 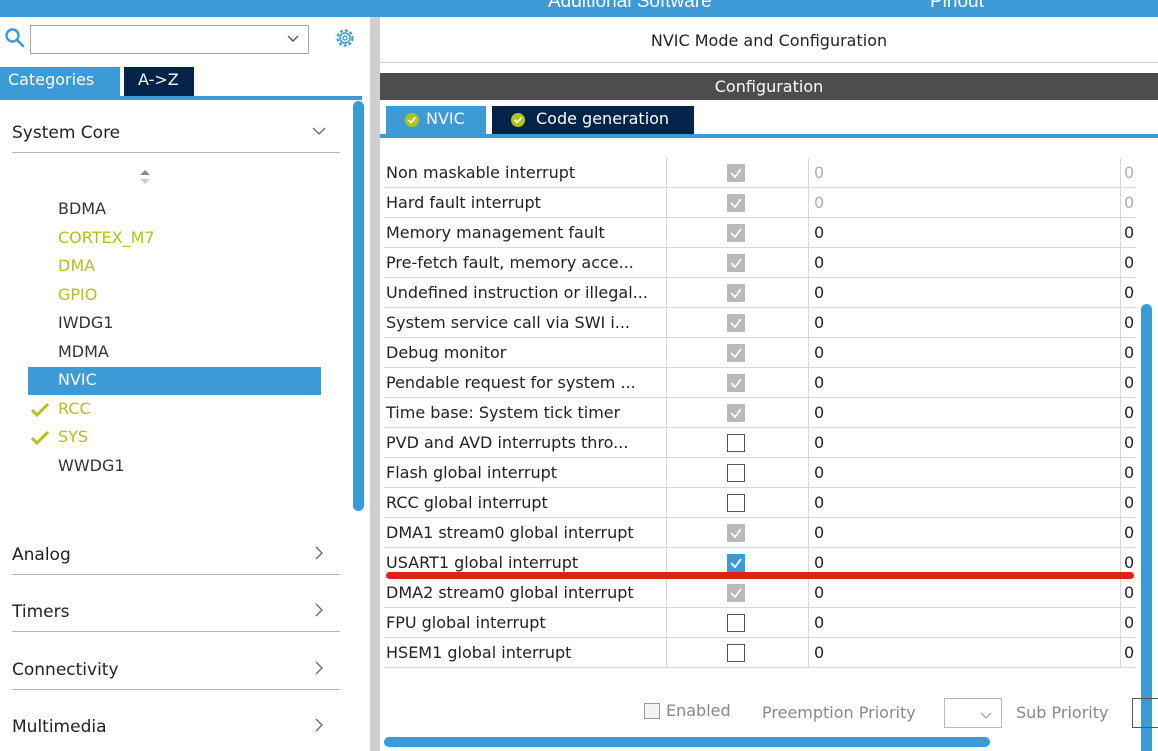 What do you see at coordinates (174, 381) in the screenshot?
I see `sidebar-item-nvic: NVIC` at bounding box center [174, 381].